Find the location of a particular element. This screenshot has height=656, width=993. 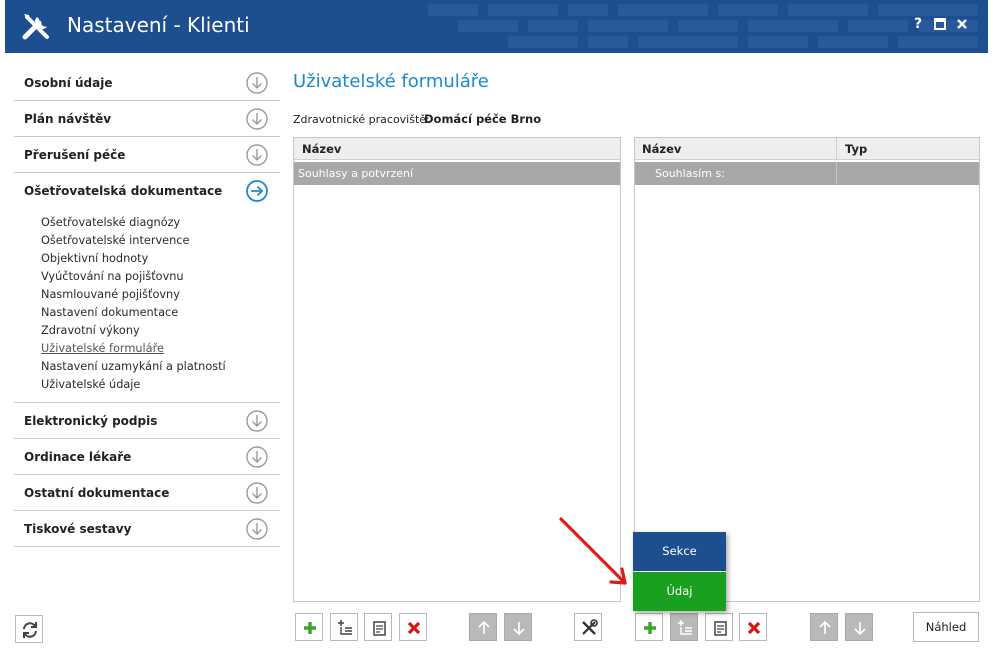

move-field-down-button is located at coordinates (859, 627).